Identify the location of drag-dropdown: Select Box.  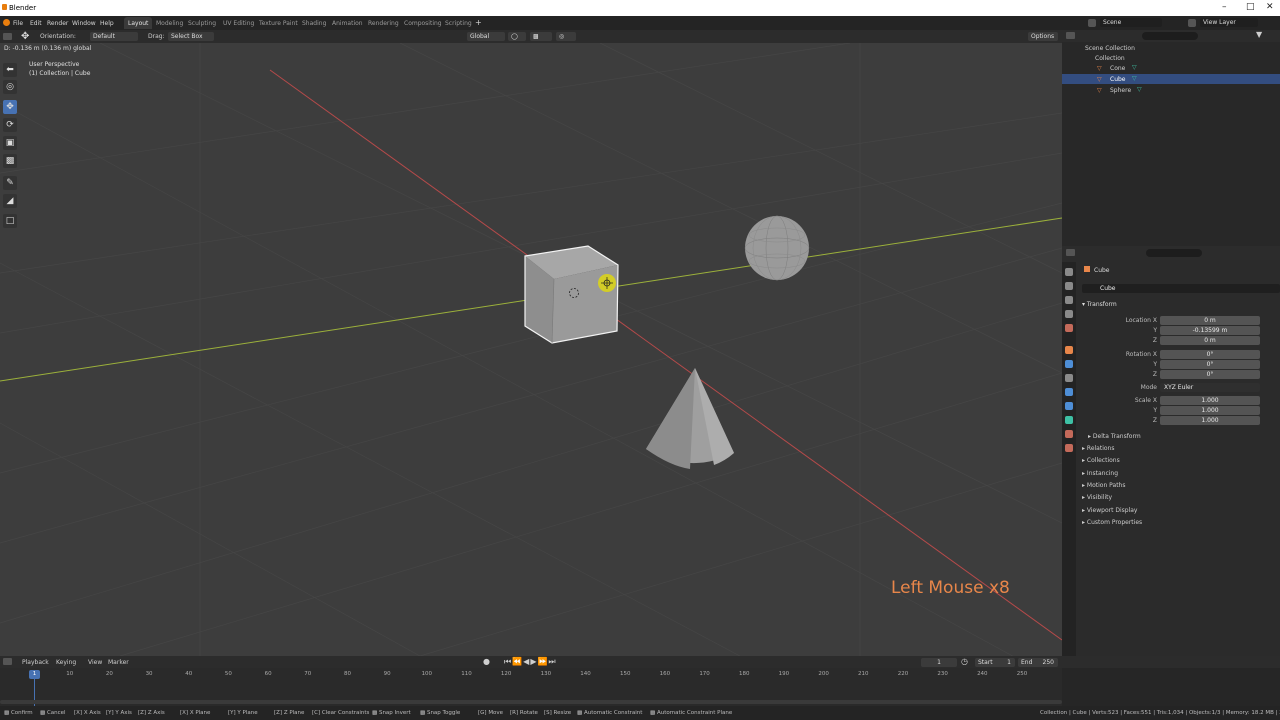
(191, 36).